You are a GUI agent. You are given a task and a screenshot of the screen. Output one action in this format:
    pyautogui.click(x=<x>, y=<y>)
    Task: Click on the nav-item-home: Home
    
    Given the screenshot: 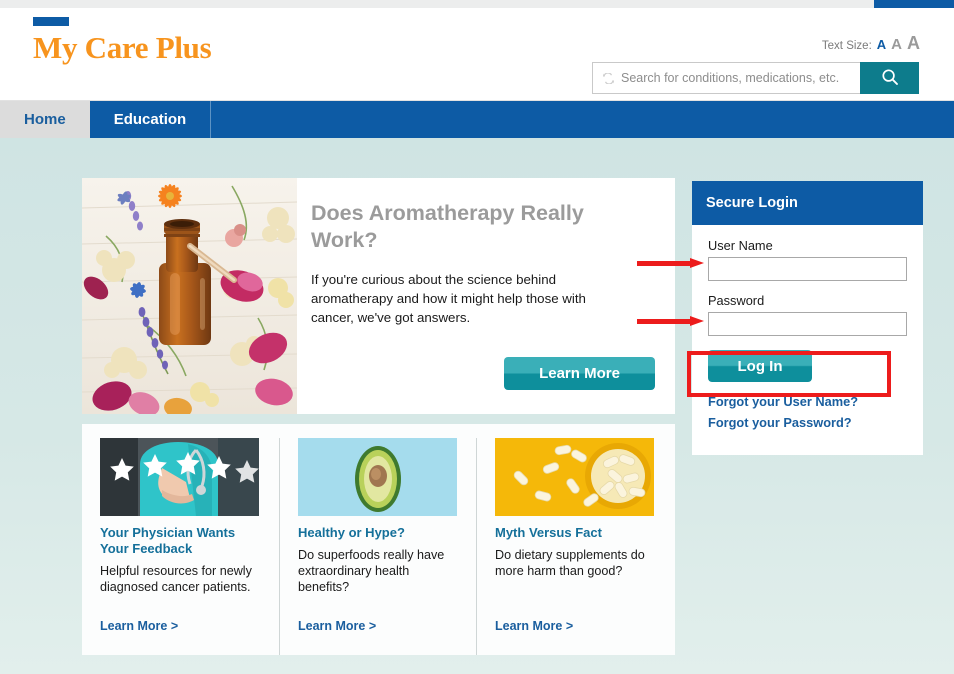 What is the action you would take?
    pyautogui.click(x=45, y=119)
    